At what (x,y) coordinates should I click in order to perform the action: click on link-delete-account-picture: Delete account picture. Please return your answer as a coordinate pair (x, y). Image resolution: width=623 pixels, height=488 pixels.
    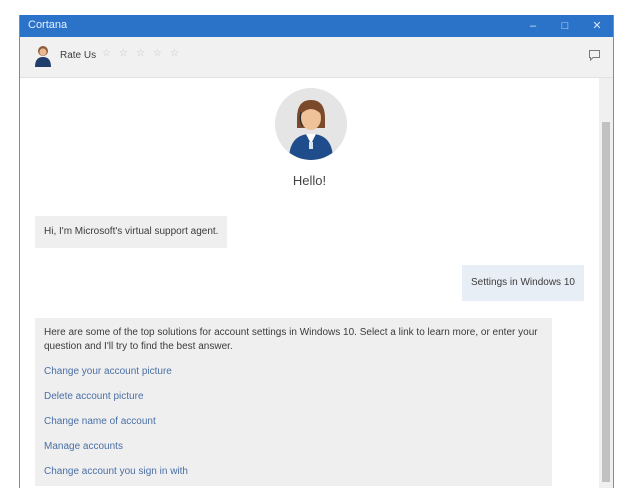
    Looking at the image, I should click on (293, 397).